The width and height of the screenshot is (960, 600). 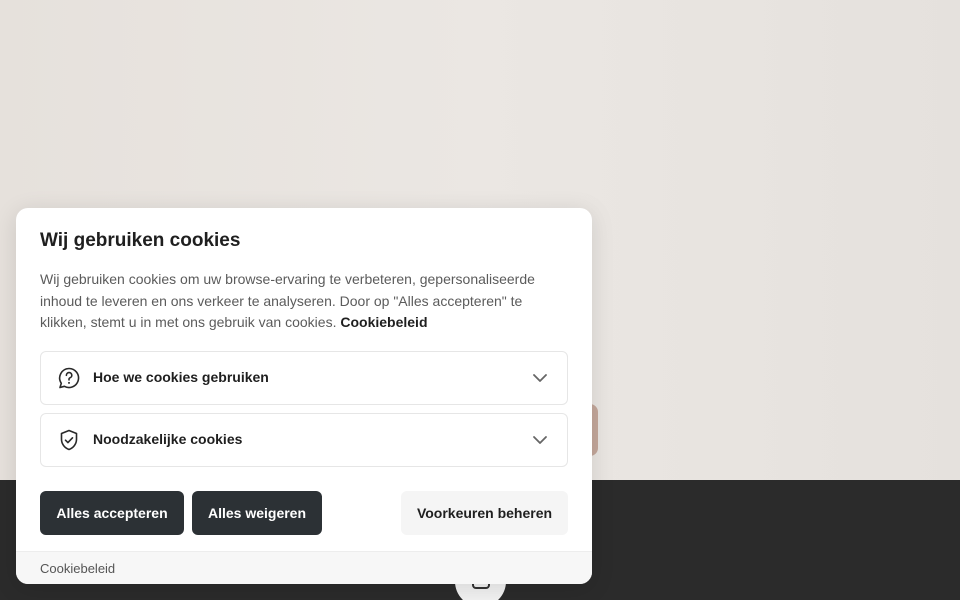 What do you see at coordinates (168, 439) in the screenshot?
I see `accordion-label: Noodzakelijke cookies` at bounding box center [168, 439].